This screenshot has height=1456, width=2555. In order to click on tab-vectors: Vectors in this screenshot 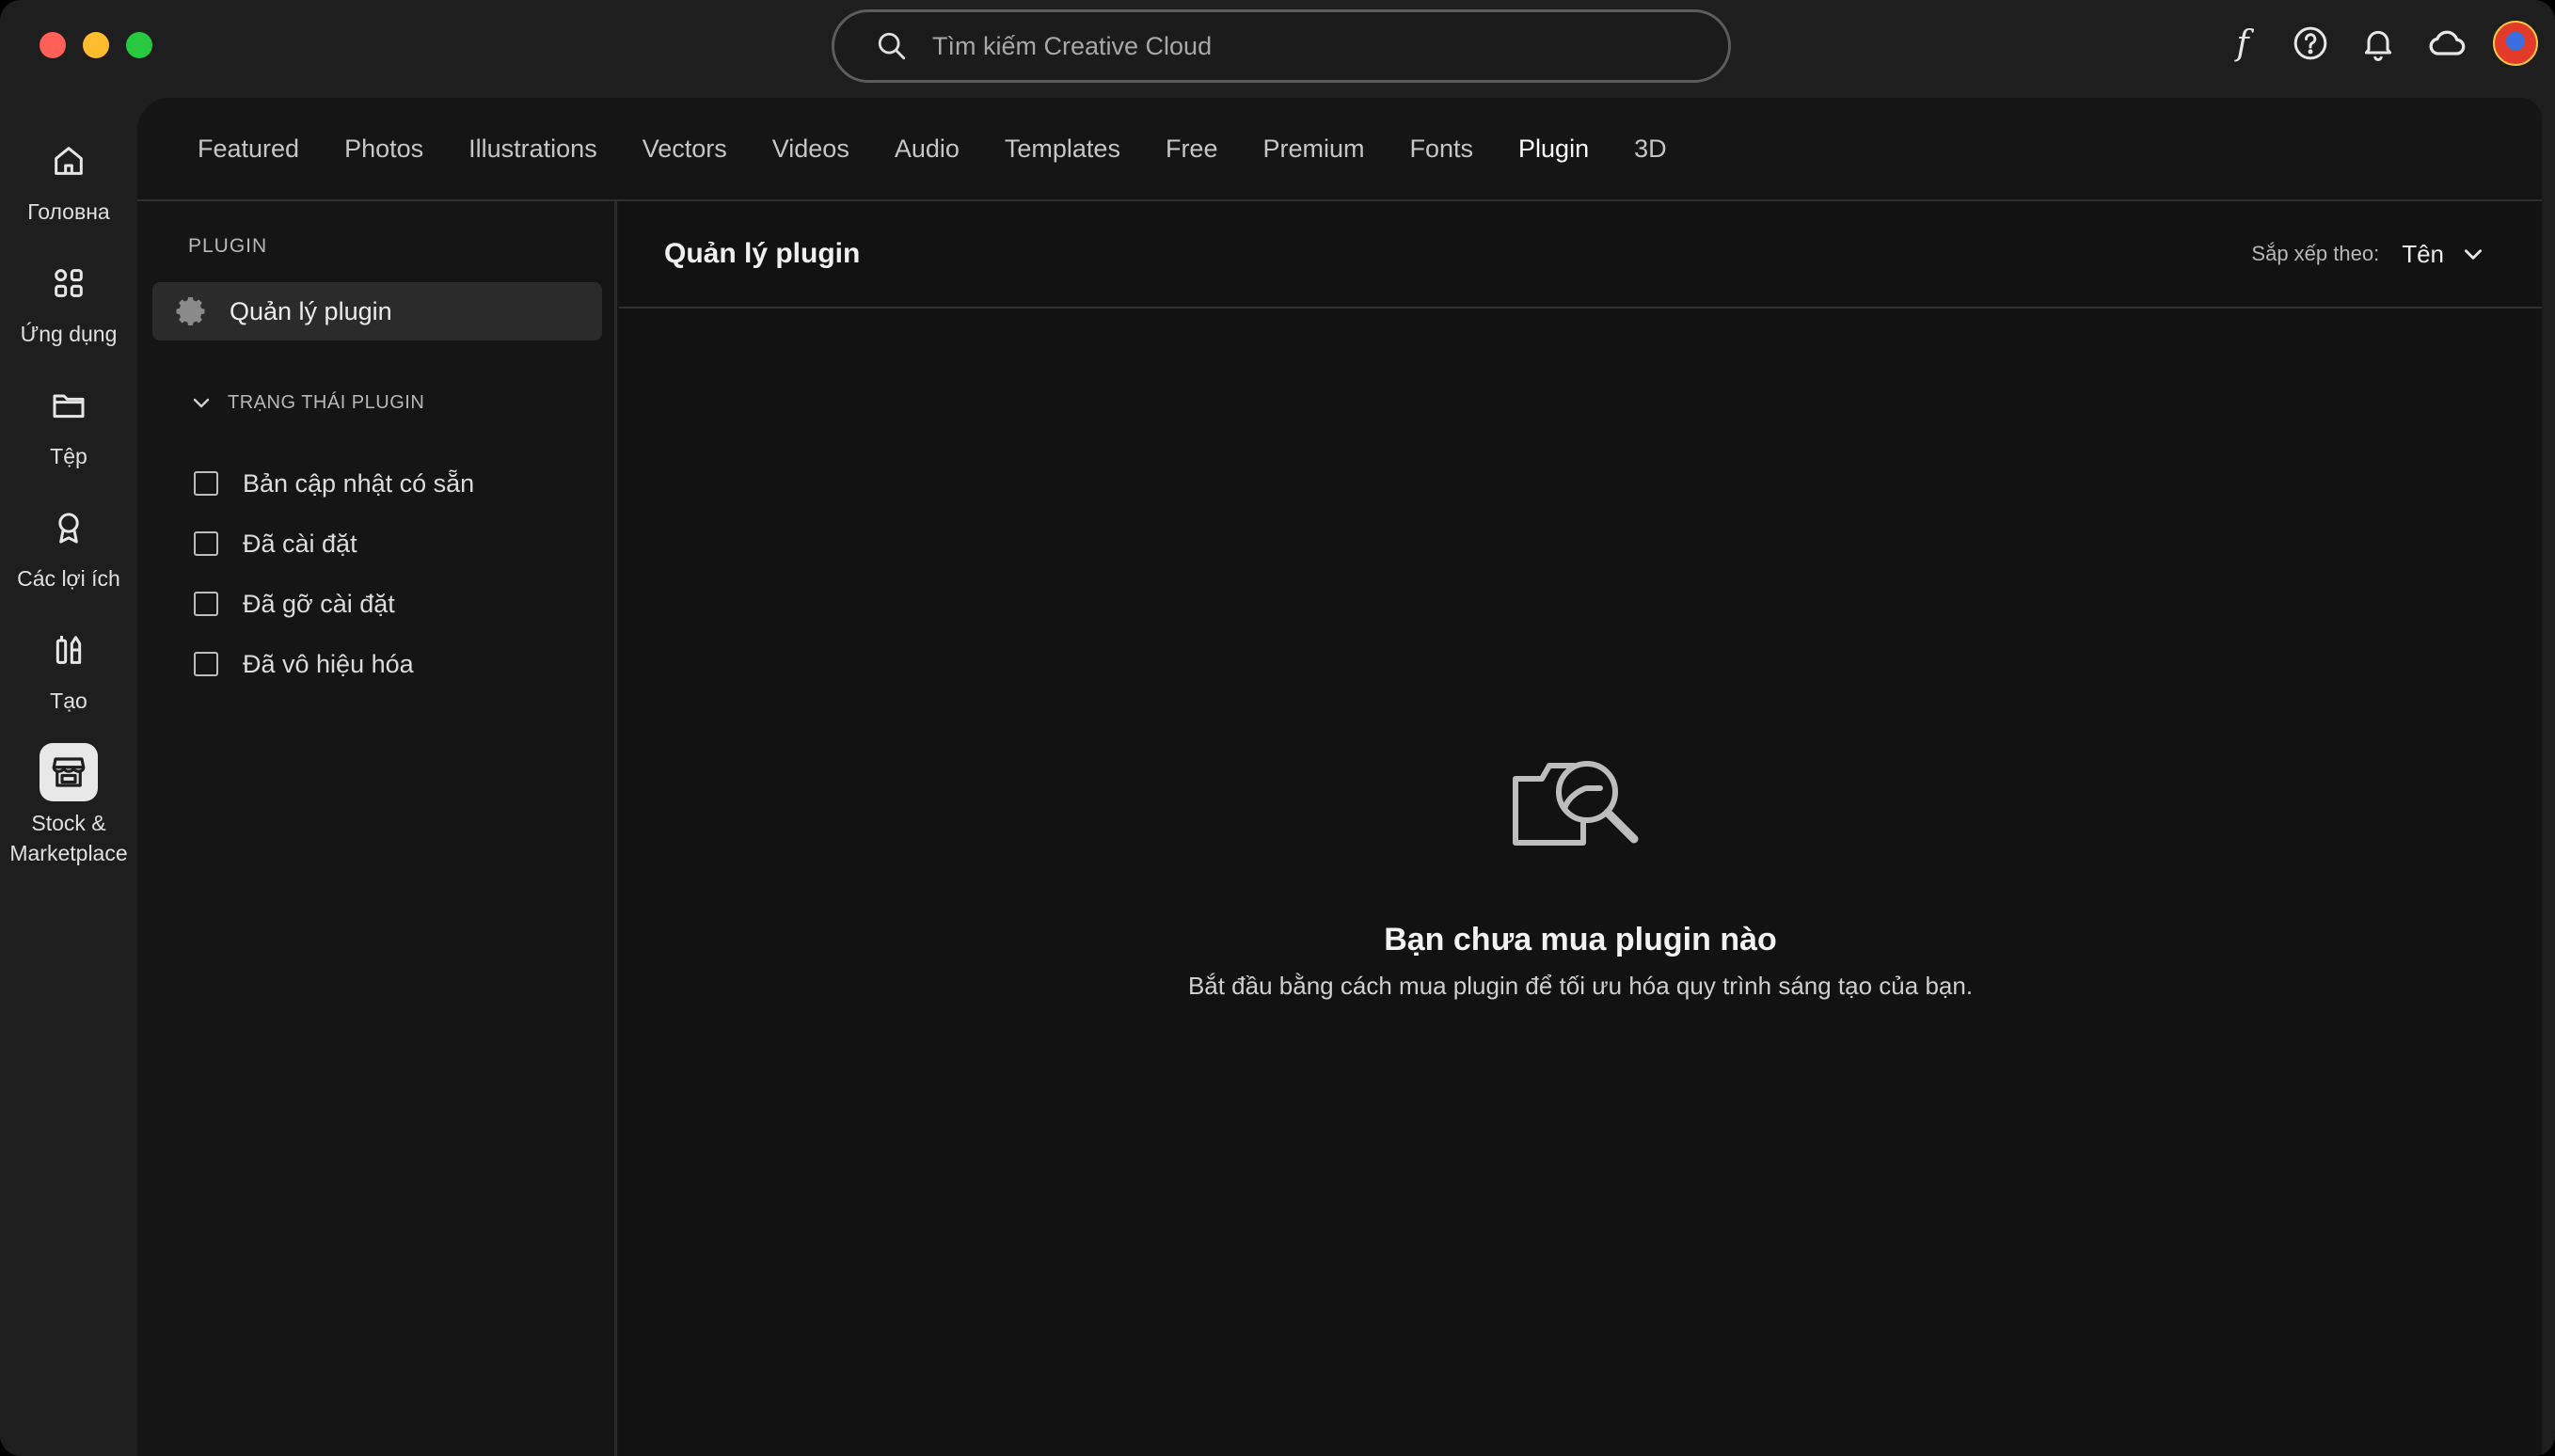, I will do `click(685, 149)`.